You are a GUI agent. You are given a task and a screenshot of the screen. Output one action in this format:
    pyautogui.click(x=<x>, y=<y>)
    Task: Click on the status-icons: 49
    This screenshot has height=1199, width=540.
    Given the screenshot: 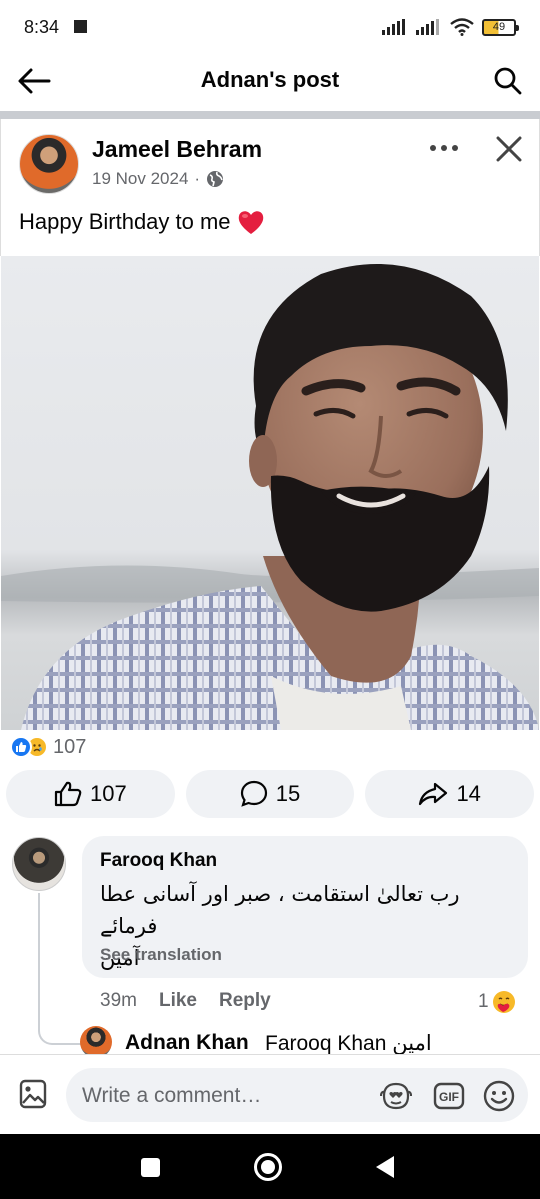 What is the action you would take?
    pyautogui.click(x=450, y=27)
    